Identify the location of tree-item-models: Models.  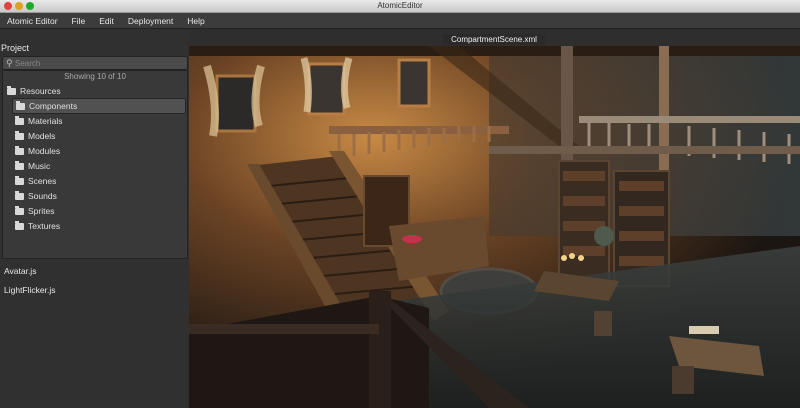
(35, 136).